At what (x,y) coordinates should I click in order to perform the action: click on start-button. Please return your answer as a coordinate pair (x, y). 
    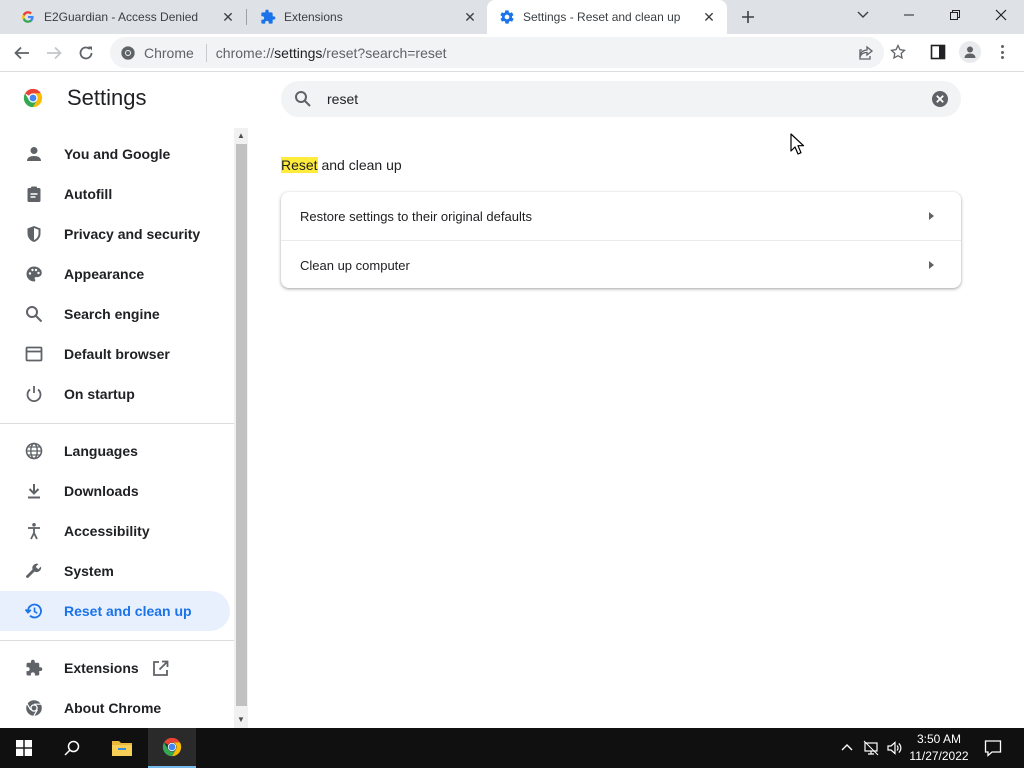
    Looking at the image, I should click on (24, 748).